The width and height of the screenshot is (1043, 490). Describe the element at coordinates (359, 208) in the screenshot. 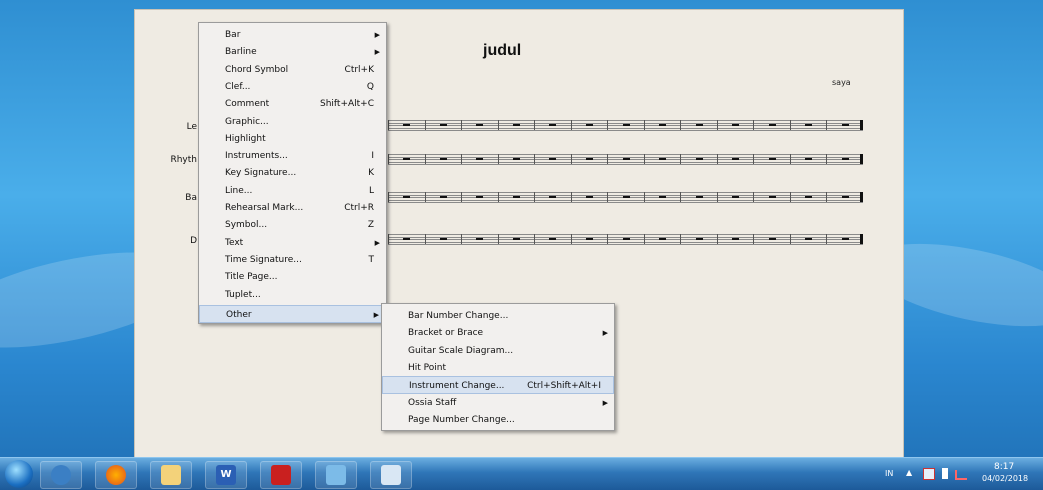

I see `menu-item-shortcut: Ctrl+R` at that location.